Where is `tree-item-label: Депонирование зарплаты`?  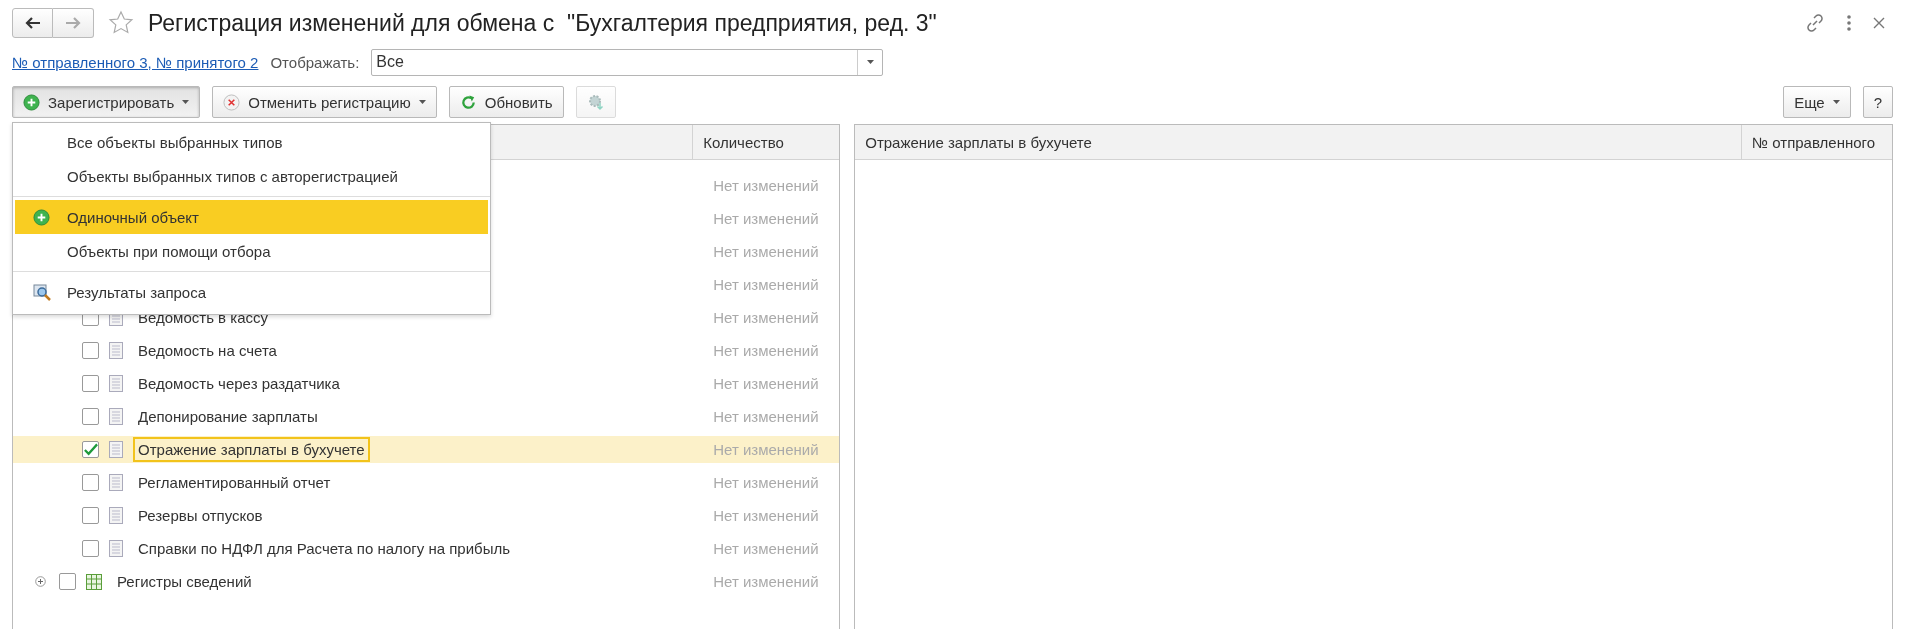
tree-item-label: Депонирование зарплаты is located at coordinates (228, 417).